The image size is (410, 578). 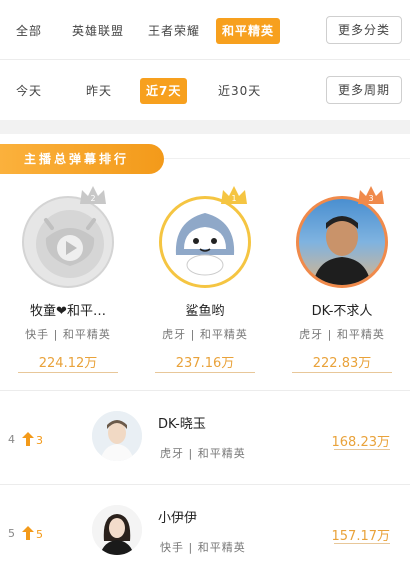 What do you see at coordinates (205, 127) in the screenshot?
I see `section-separator` at bounding box center [205, 127].